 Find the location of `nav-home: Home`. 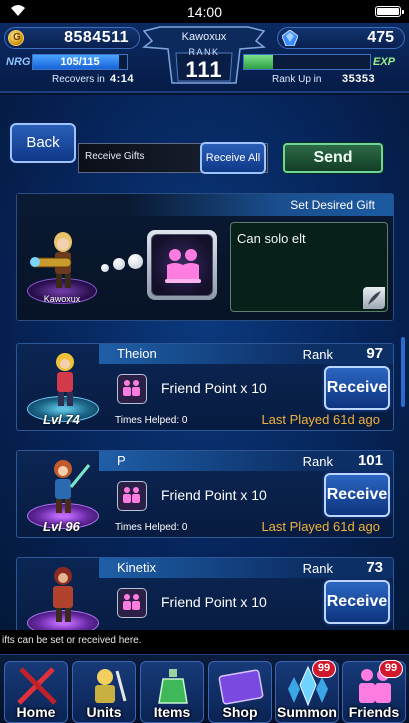

nav-home: Home is located at coordinates (36, 692).